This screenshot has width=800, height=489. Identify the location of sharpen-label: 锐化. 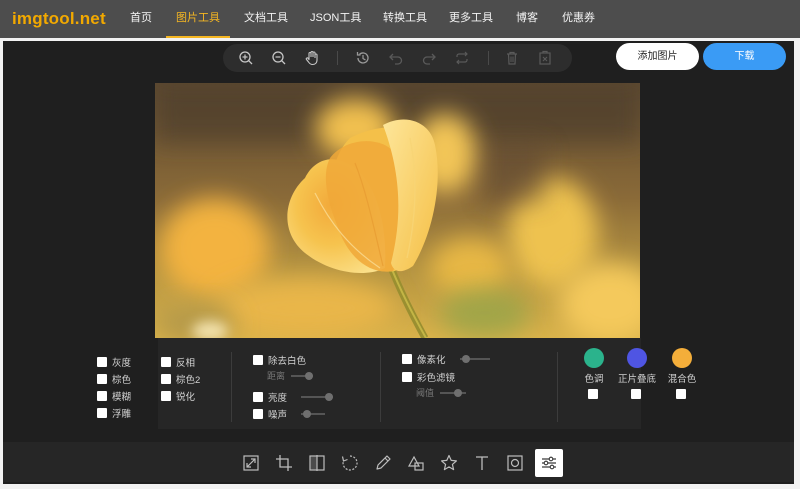
(186, 397).